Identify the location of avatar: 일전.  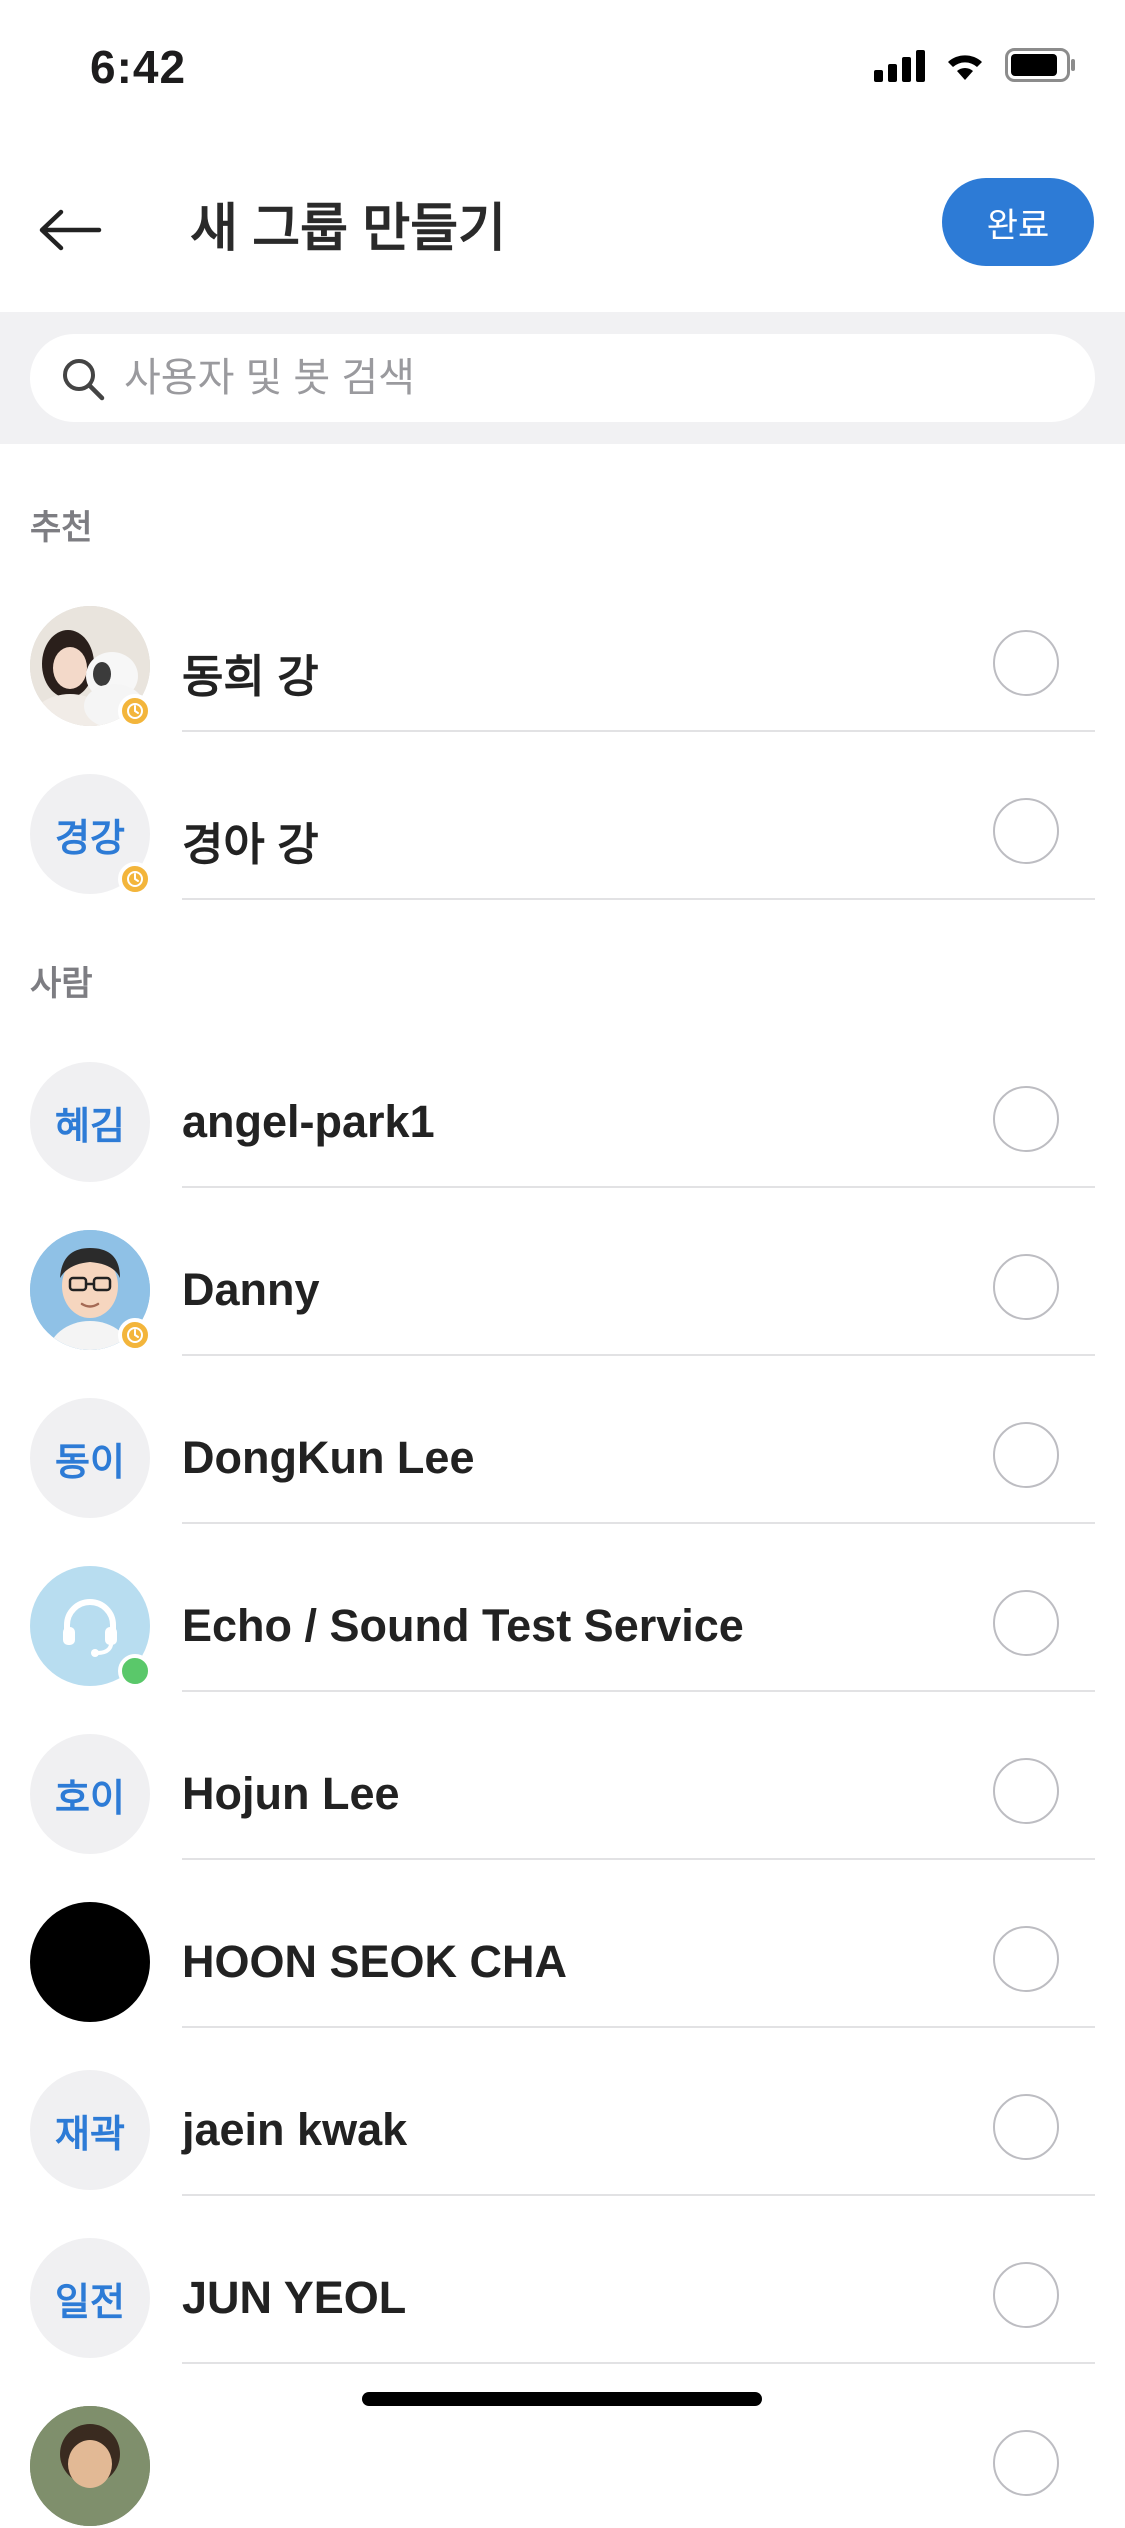
(90, 2298).